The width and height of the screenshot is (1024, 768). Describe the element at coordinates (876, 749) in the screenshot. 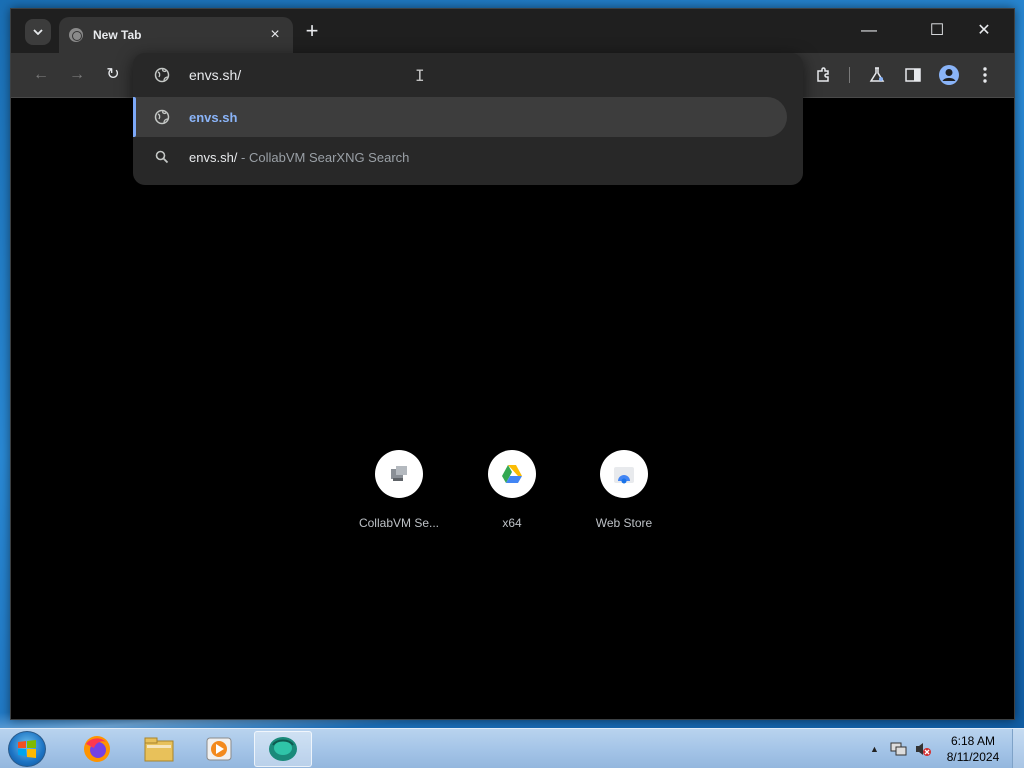

I see `show-hidden-icons-icon: ▲` at that location.